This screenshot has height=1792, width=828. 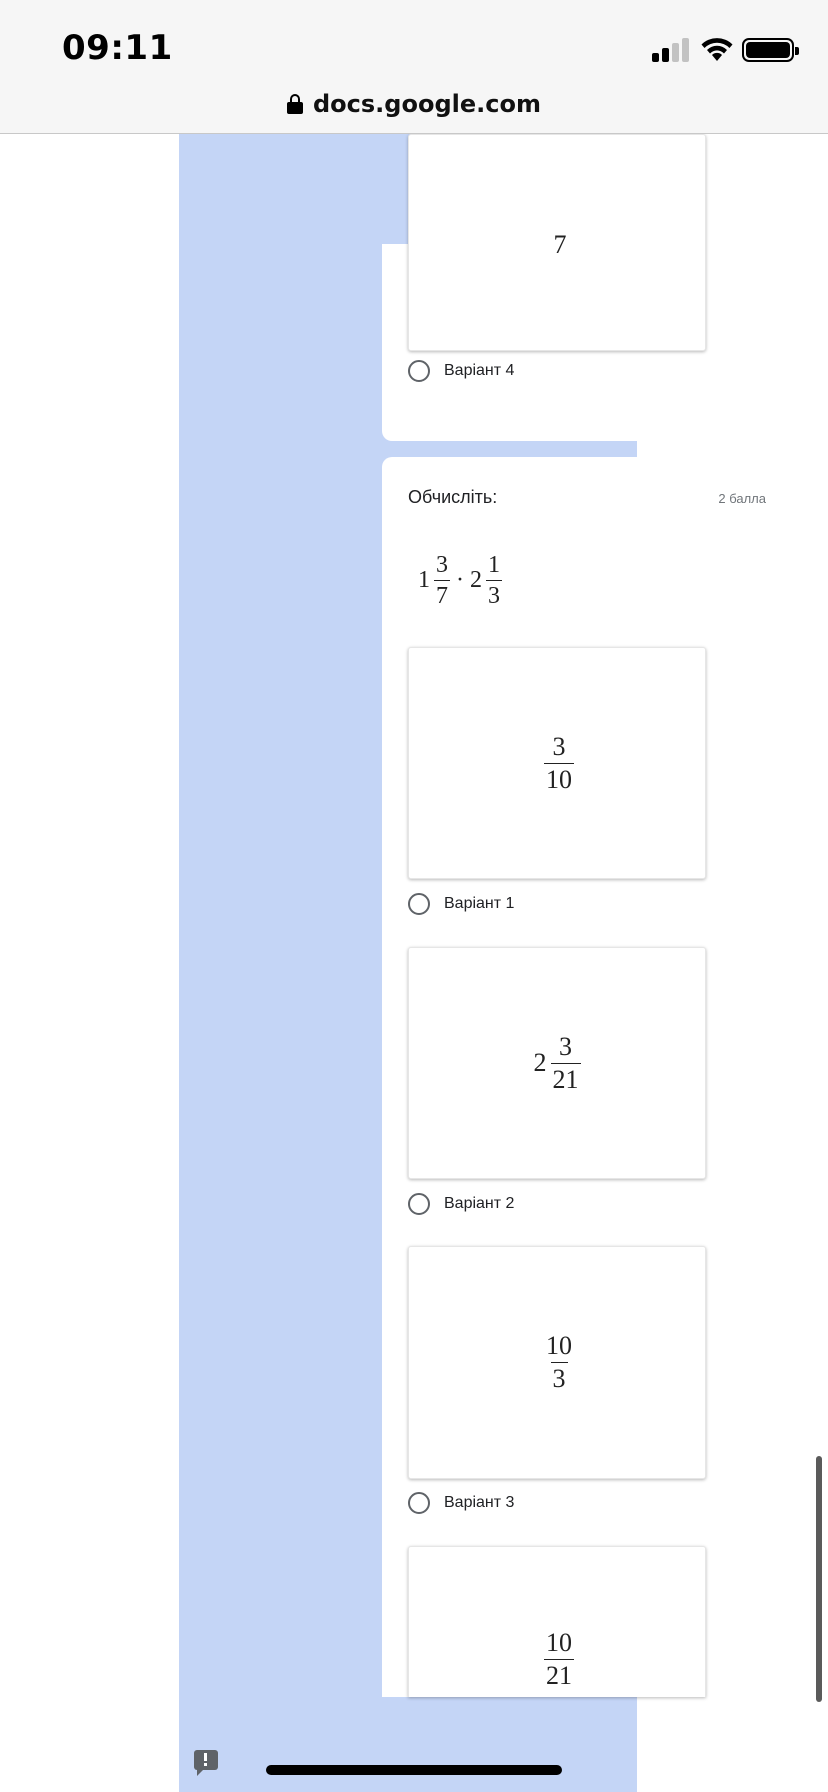 I want to click on option-1-fraction: 3 10, so click(x=559, y=762).